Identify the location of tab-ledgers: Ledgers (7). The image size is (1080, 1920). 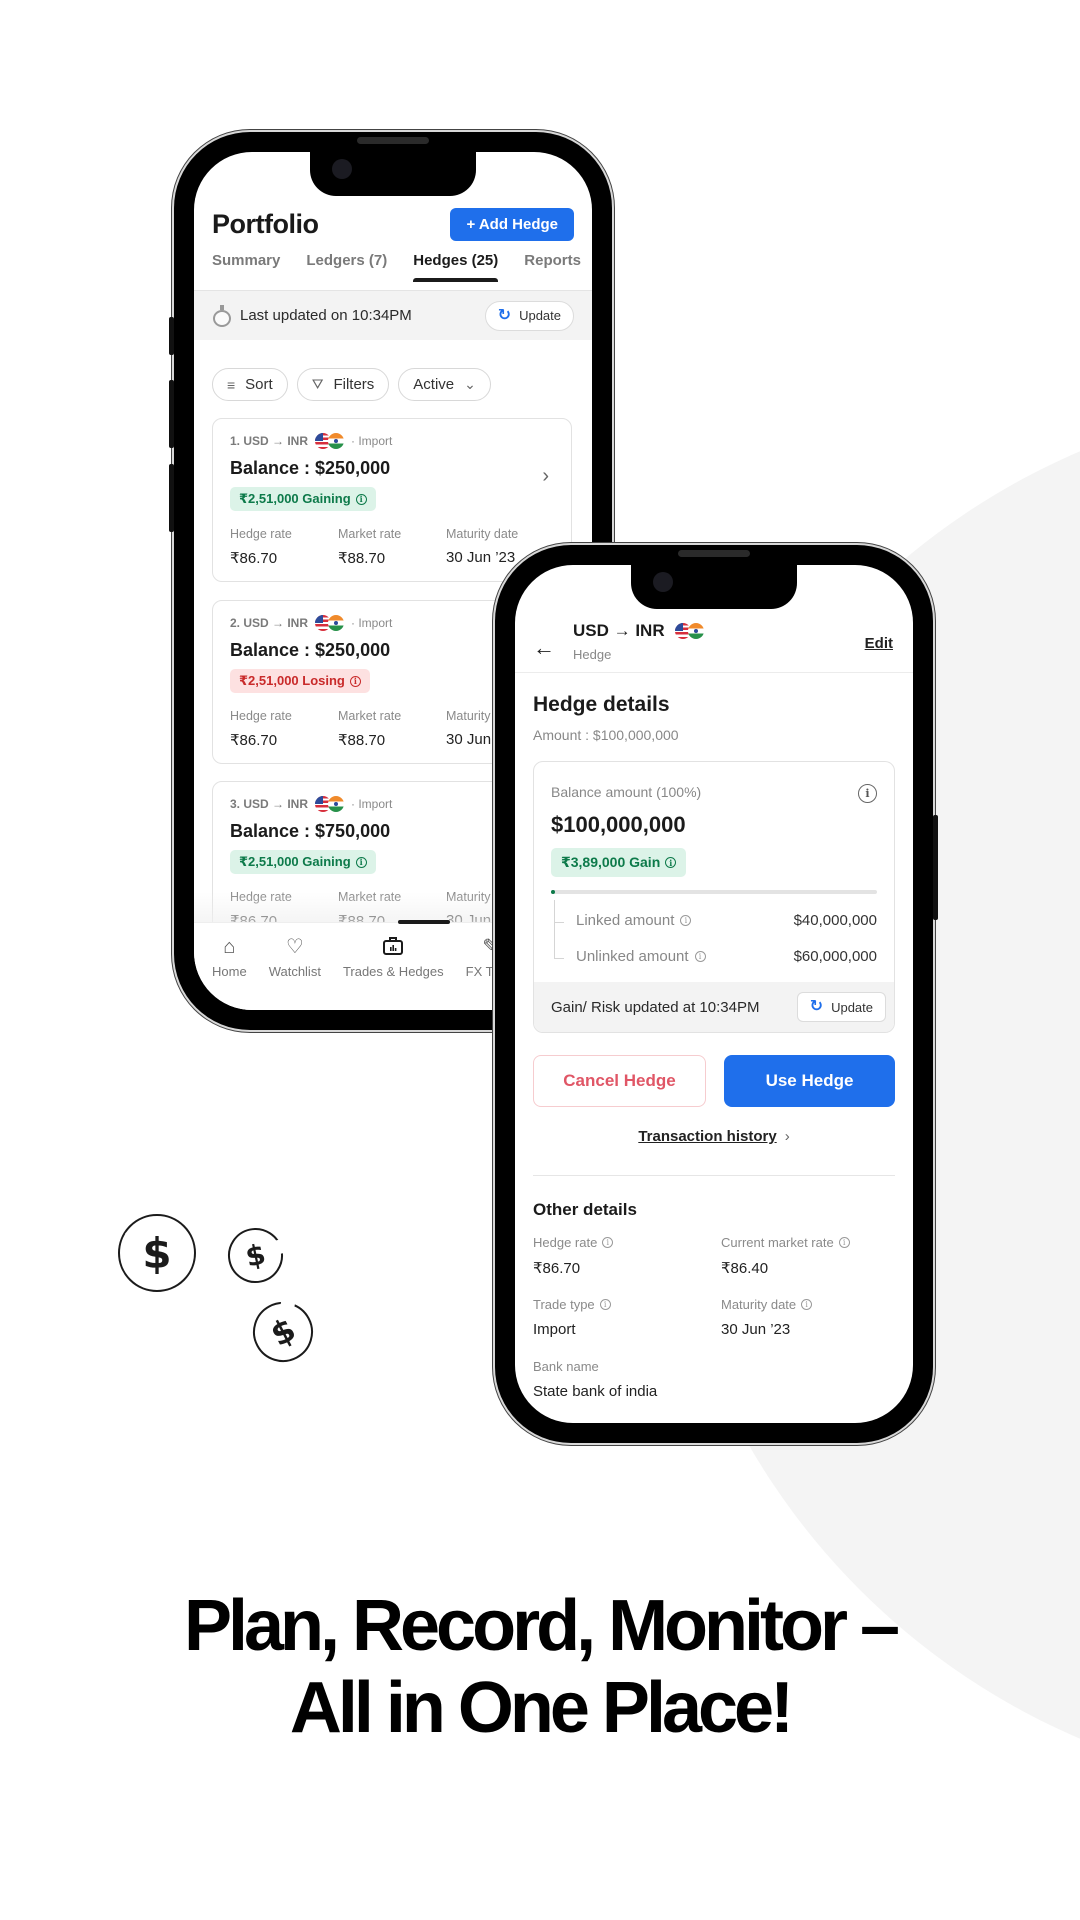
(346, 266).